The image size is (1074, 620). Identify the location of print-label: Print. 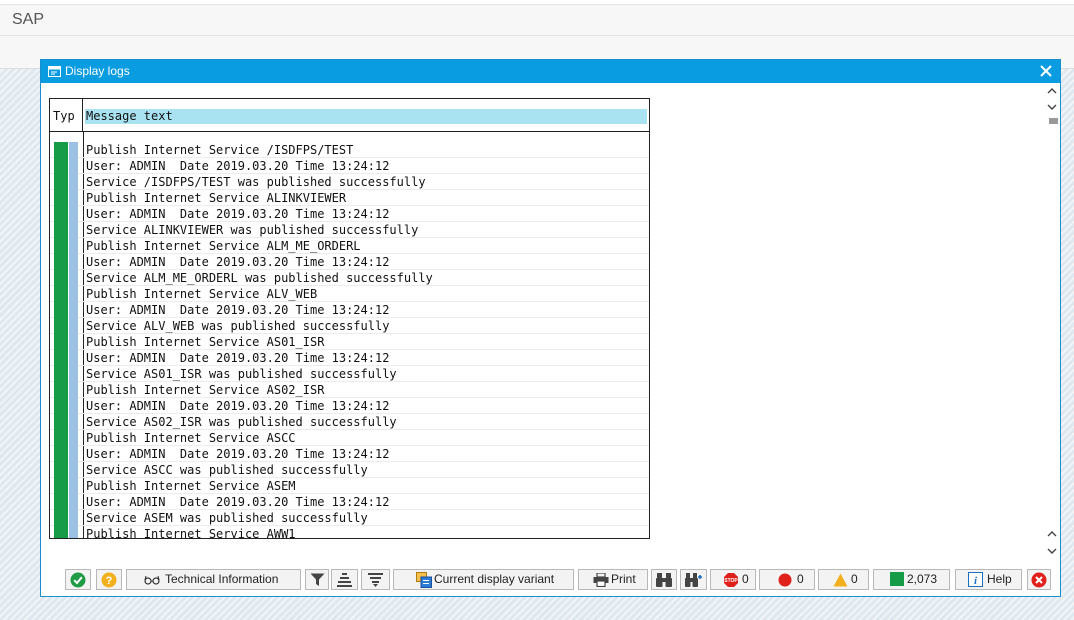
(623, 579).